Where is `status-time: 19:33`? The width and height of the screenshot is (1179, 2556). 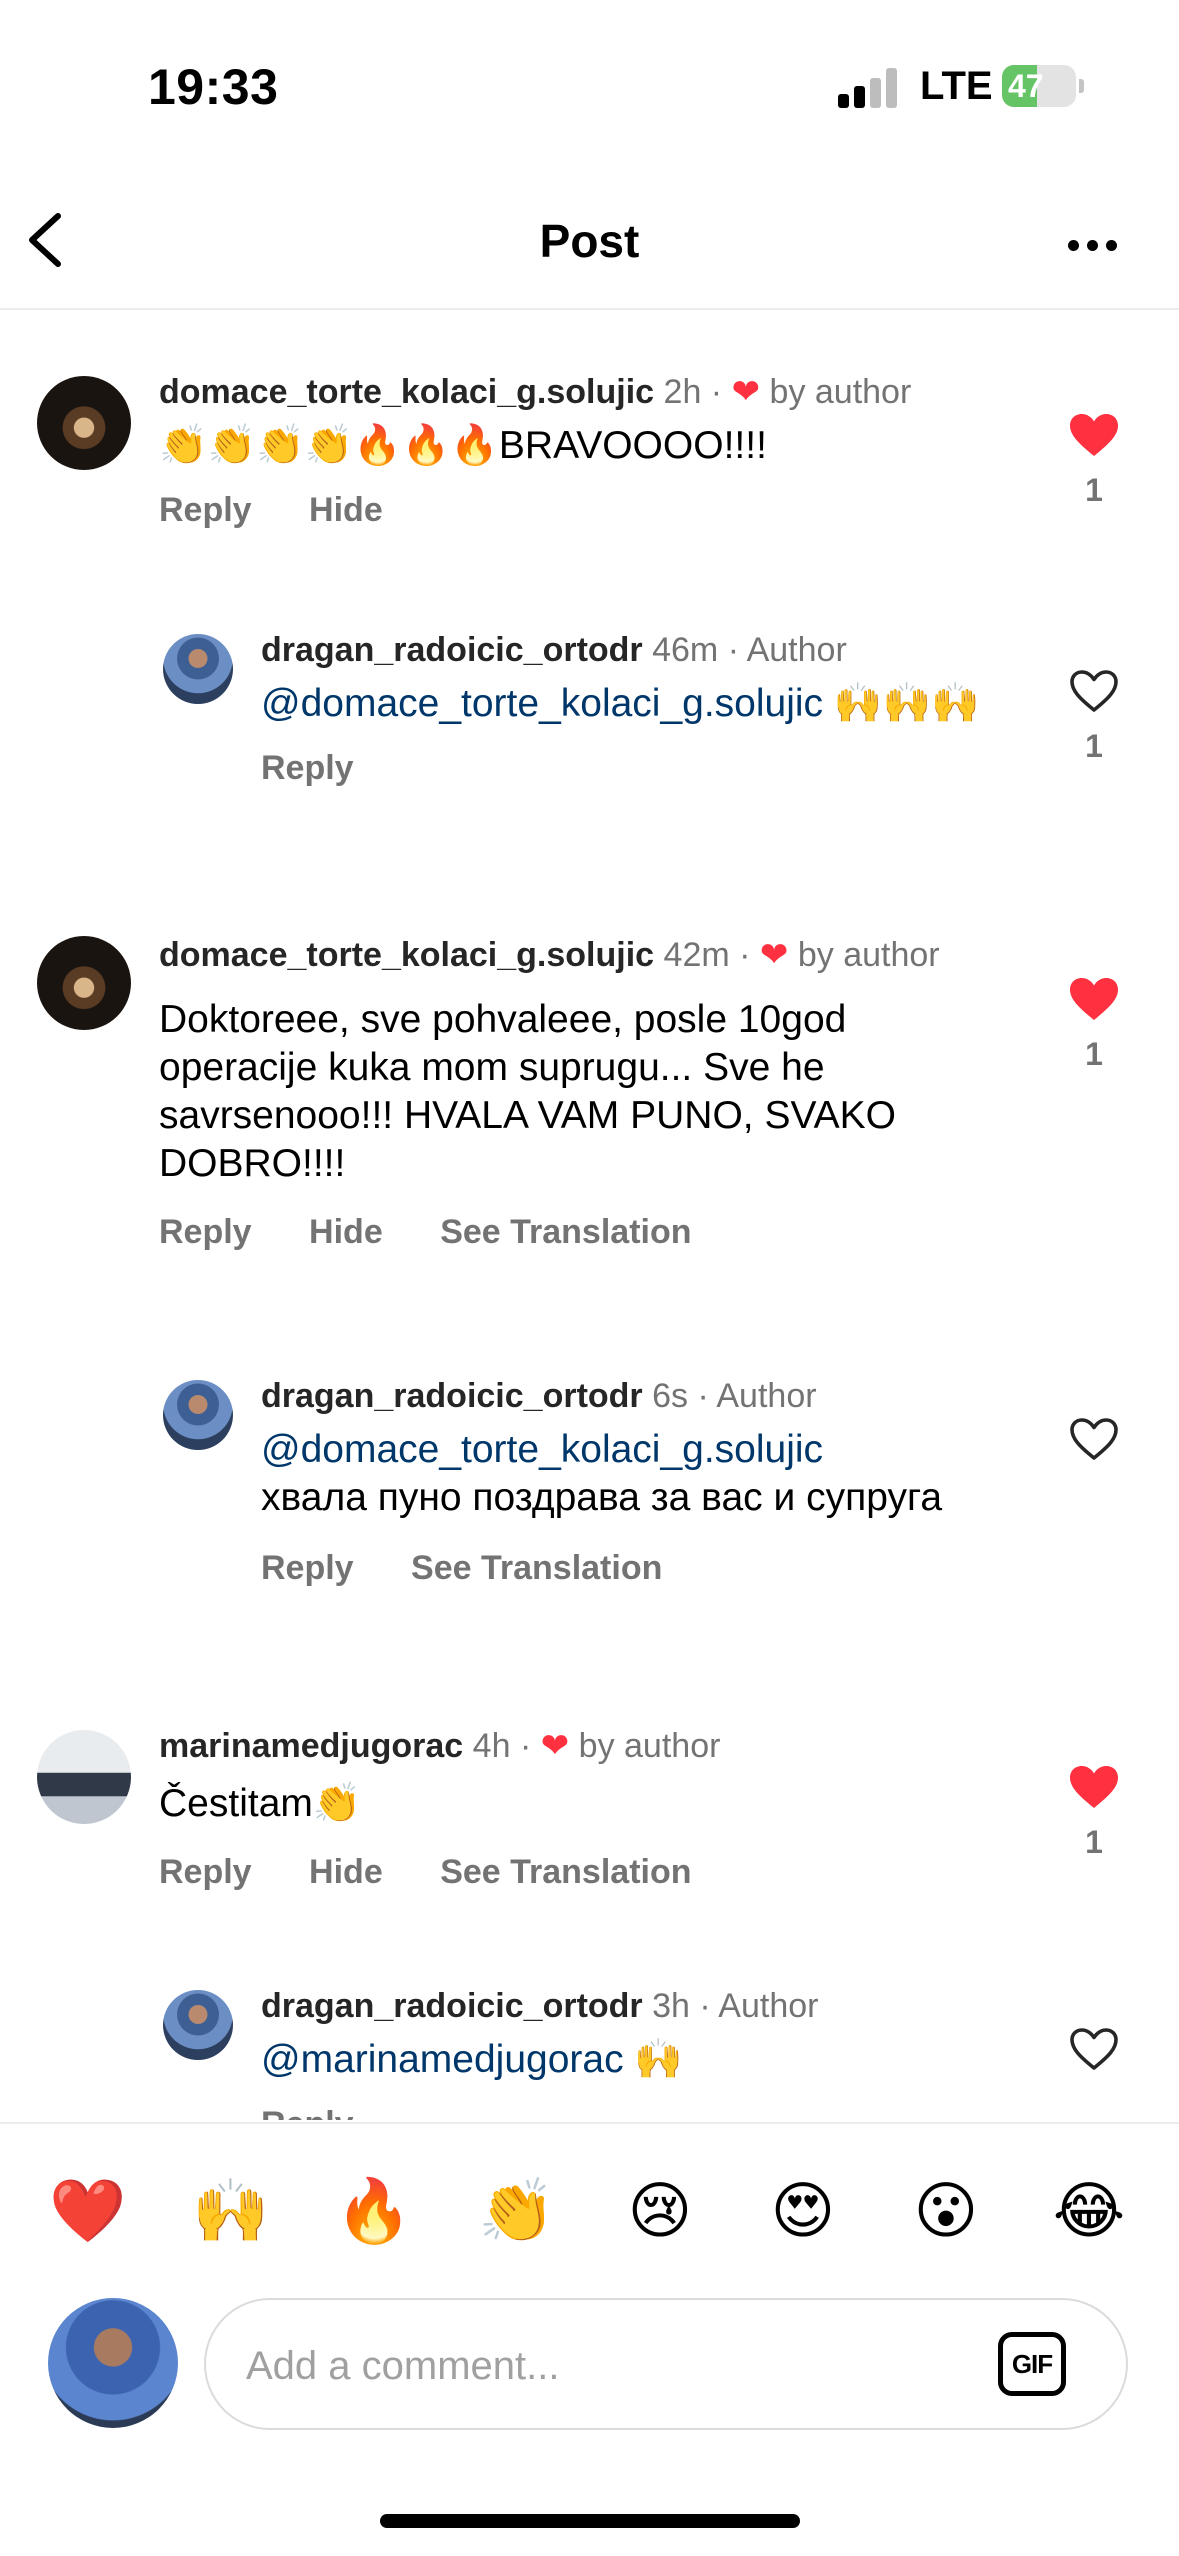 status-time: 19:33 is located at coordinates (213, 87).